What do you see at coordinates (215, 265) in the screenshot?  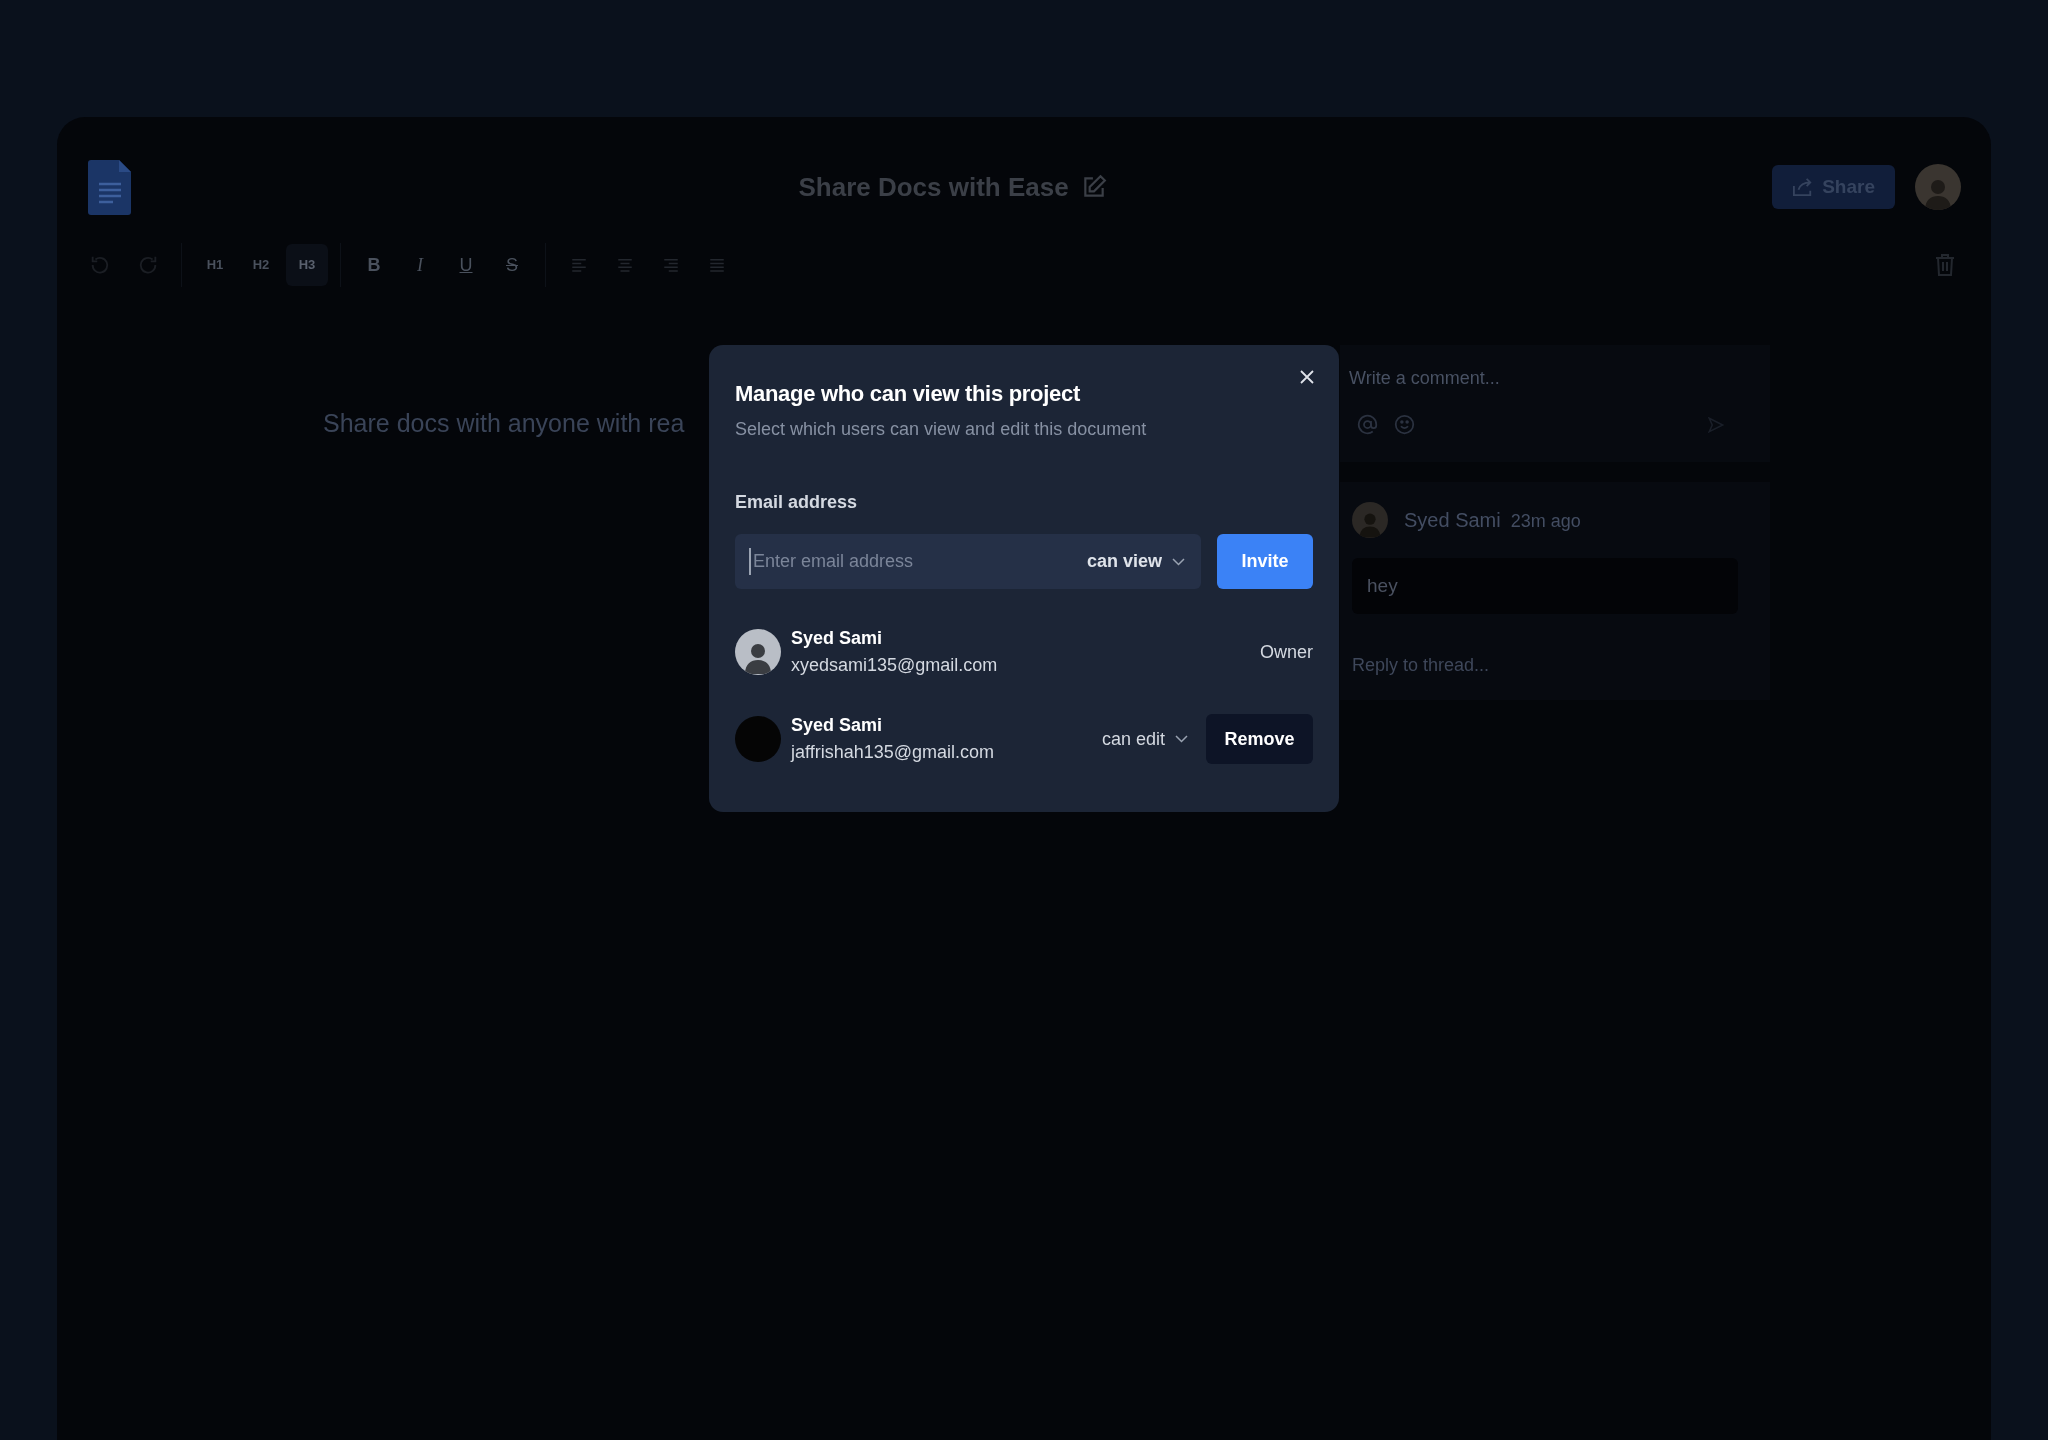 I see `heading-button: H1` at bounding box center [215, 265].